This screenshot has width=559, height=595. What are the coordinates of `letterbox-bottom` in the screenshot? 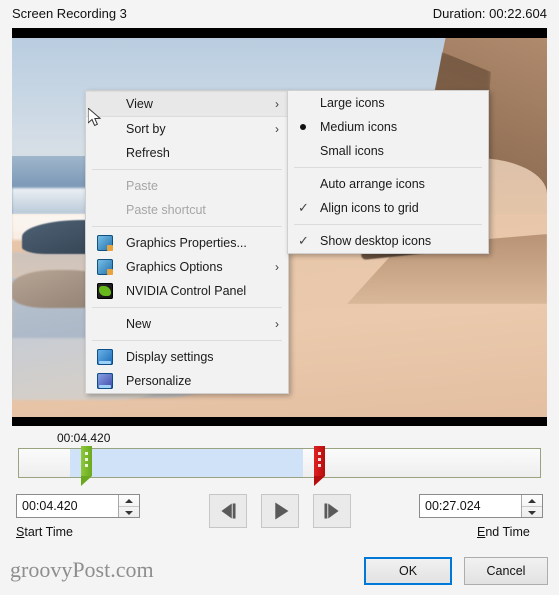 It's located at (279, 421).